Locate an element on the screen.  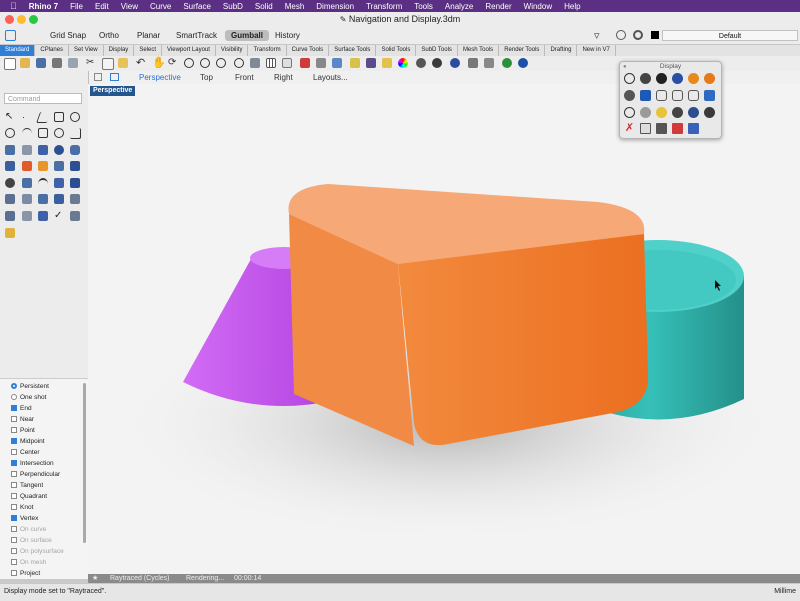
tab-standard: Standard is located at coordinates (18, 50).